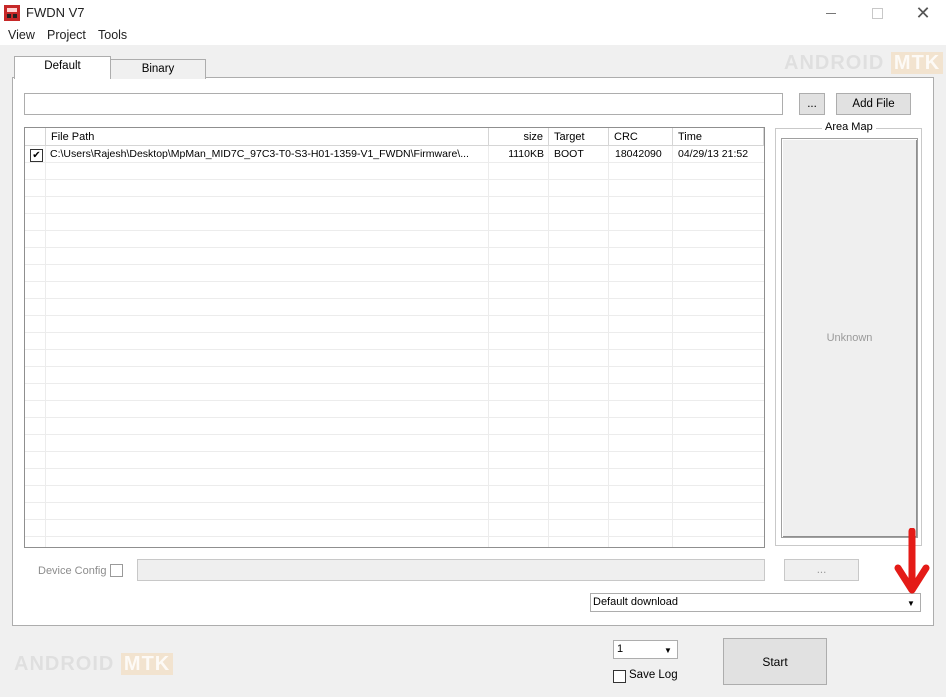 The height and width of the screenshot is (697, 946). Describe the element at coordinates (775, 661) in the screenshot. I see `start-button: Start` at that location.